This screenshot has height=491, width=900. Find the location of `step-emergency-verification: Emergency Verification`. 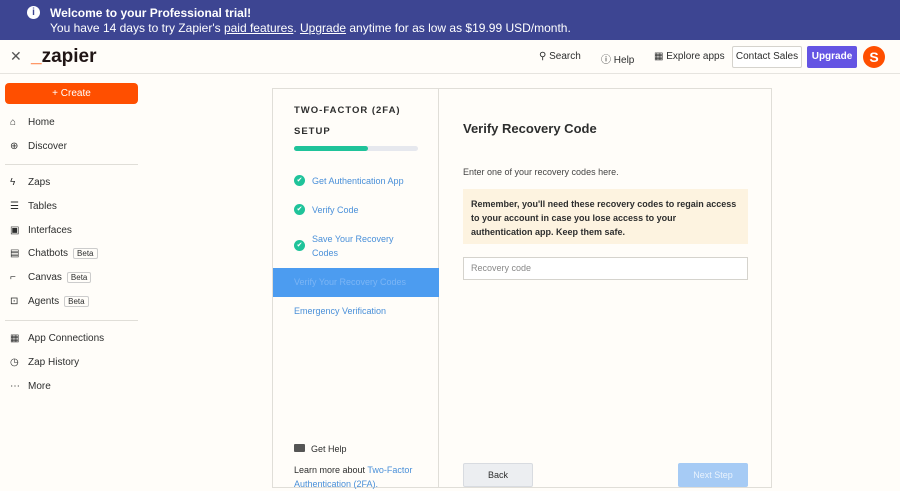

step-emergency-verification: Emergency Verification is located at coordinates (340, 311).